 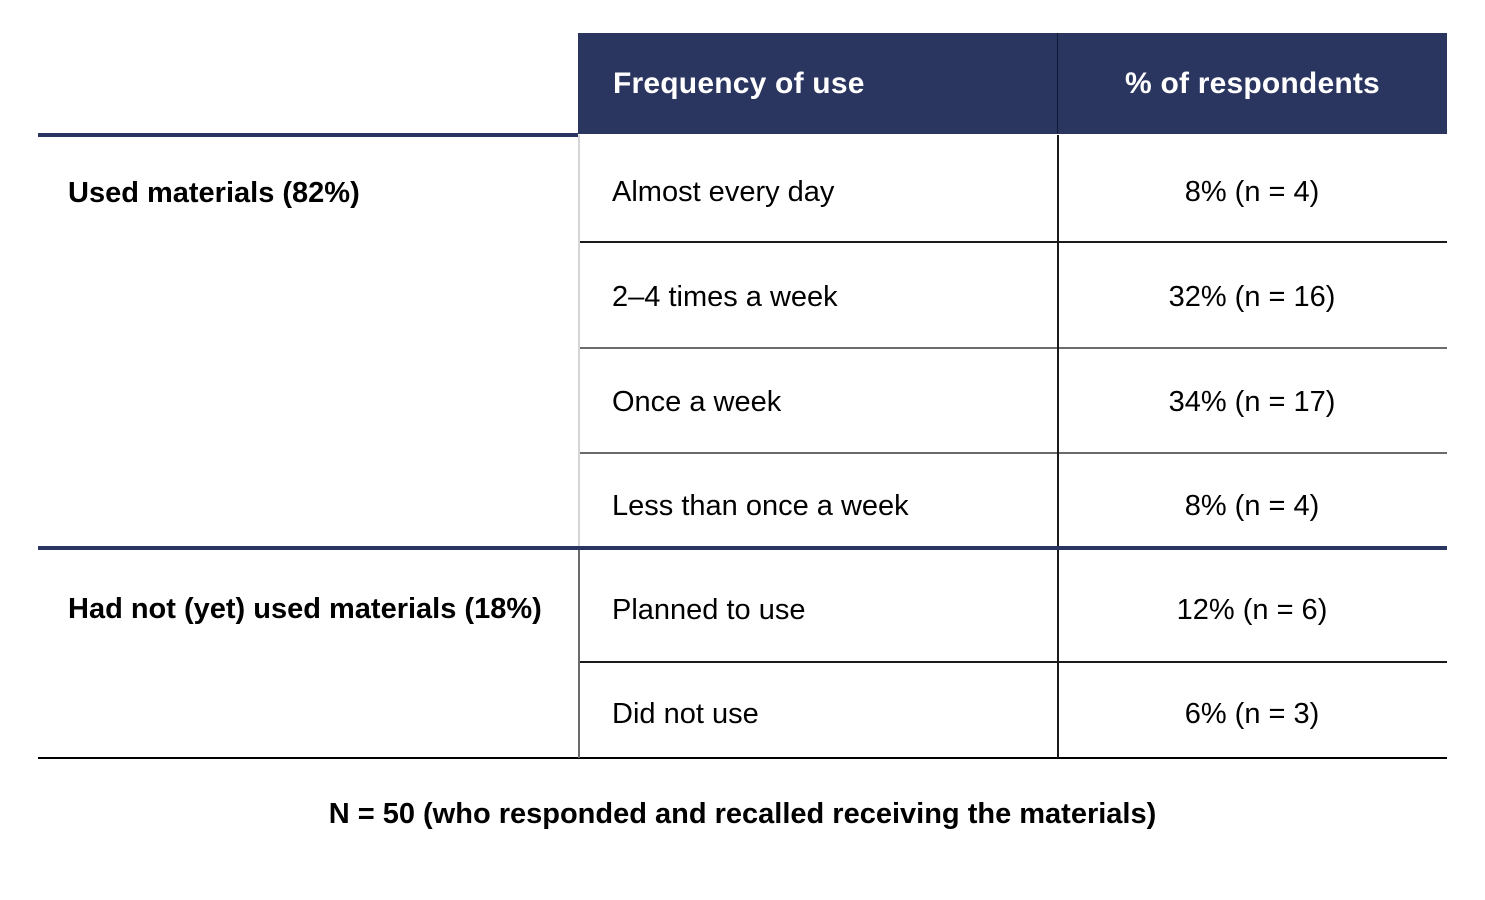 What do you see at coordinates (1252, 402) in the screenshot?
I see `table-row-percent-2: 34% (n = 17)` at bounding box center [1252, 402].